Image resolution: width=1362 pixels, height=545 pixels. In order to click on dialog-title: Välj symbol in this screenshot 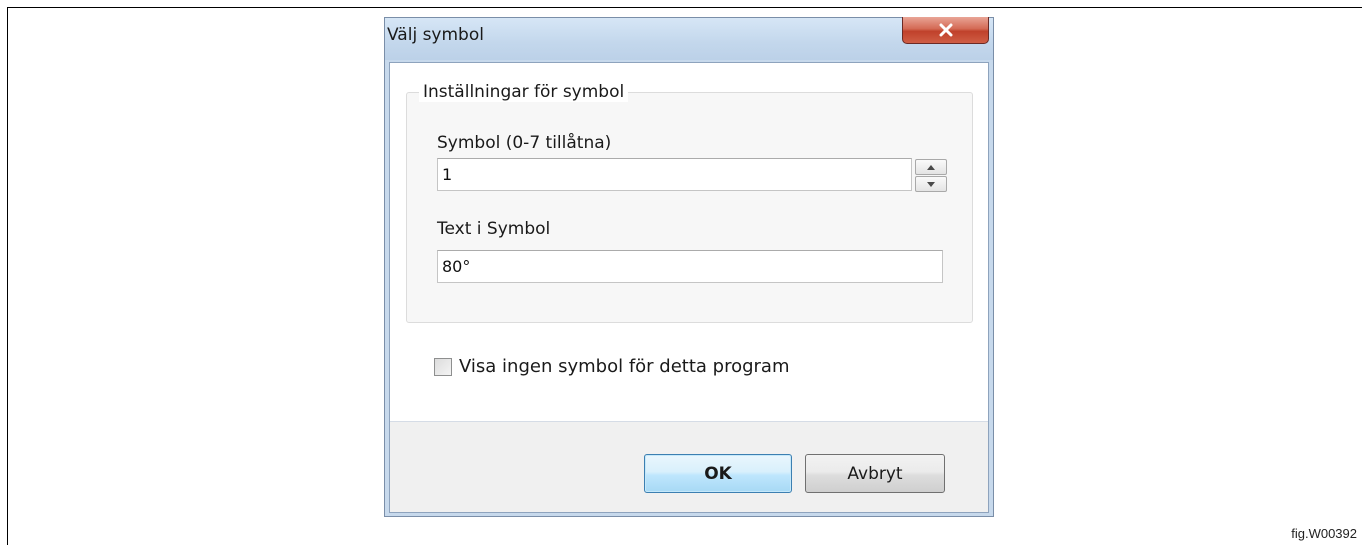, I will do `click(435, 35)`.